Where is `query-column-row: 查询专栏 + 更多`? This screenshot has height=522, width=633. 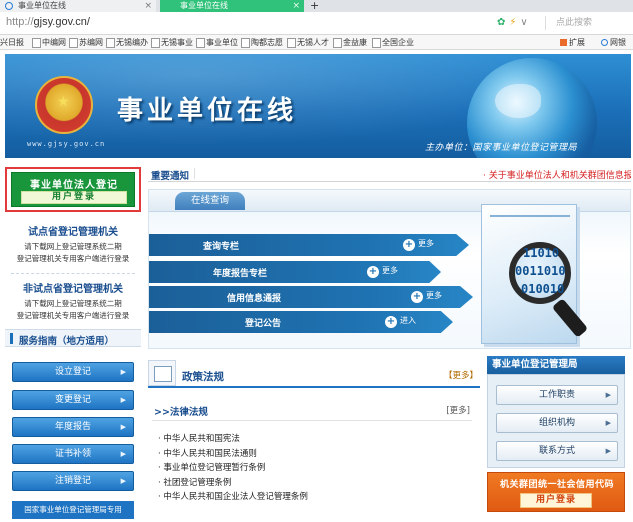 query-column-row: 查询专栏 + 更多 is located at coordinates (309, 245).